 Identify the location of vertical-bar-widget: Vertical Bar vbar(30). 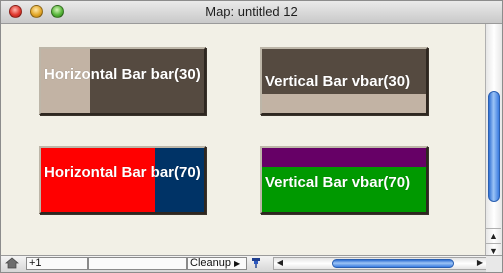
(344, 81).